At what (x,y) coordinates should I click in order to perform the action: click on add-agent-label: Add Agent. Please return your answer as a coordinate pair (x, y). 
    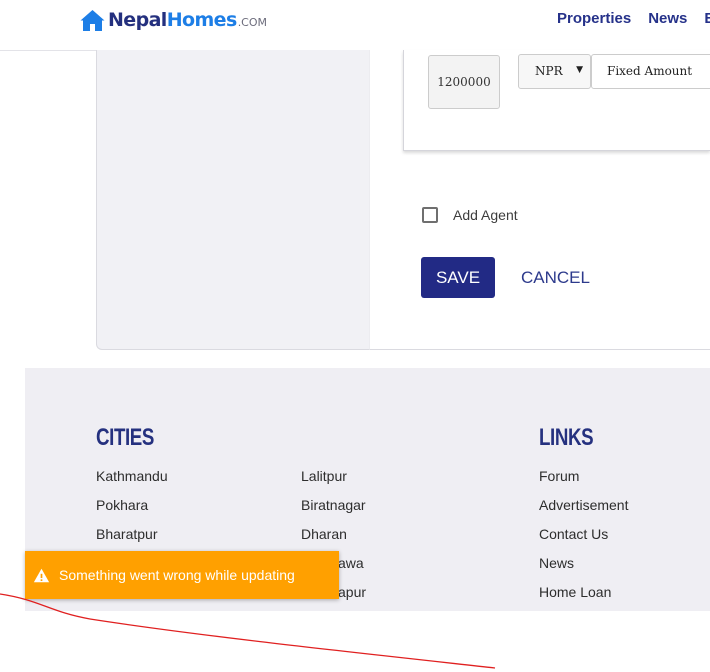
    Looking at the image, I should click on (485, 215).